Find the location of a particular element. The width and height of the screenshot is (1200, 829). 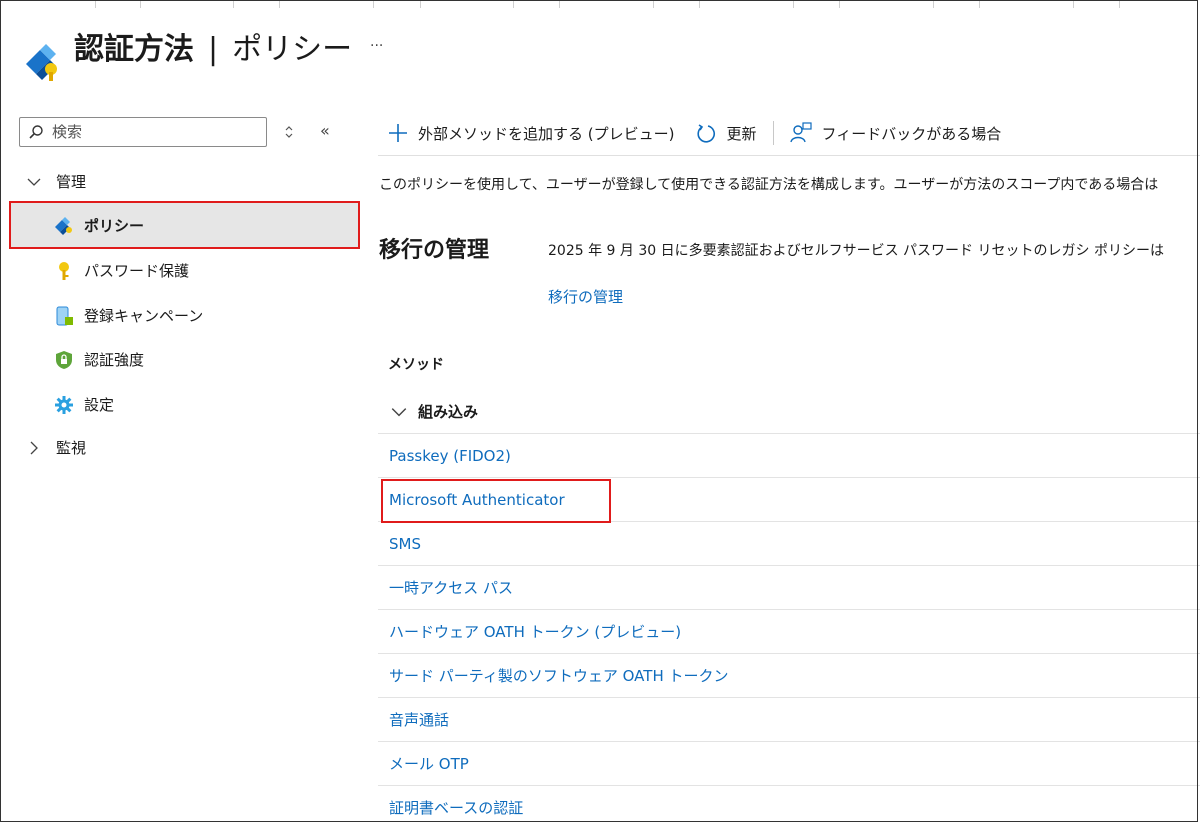

sort-updown-icon is located at coordinates (289, 132).